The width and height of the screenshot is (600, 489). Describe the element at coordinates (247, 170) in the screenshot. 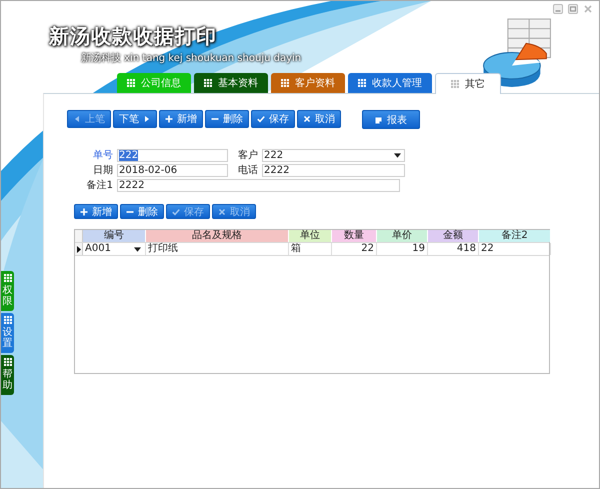

I see `field-label: 电话` at that location.